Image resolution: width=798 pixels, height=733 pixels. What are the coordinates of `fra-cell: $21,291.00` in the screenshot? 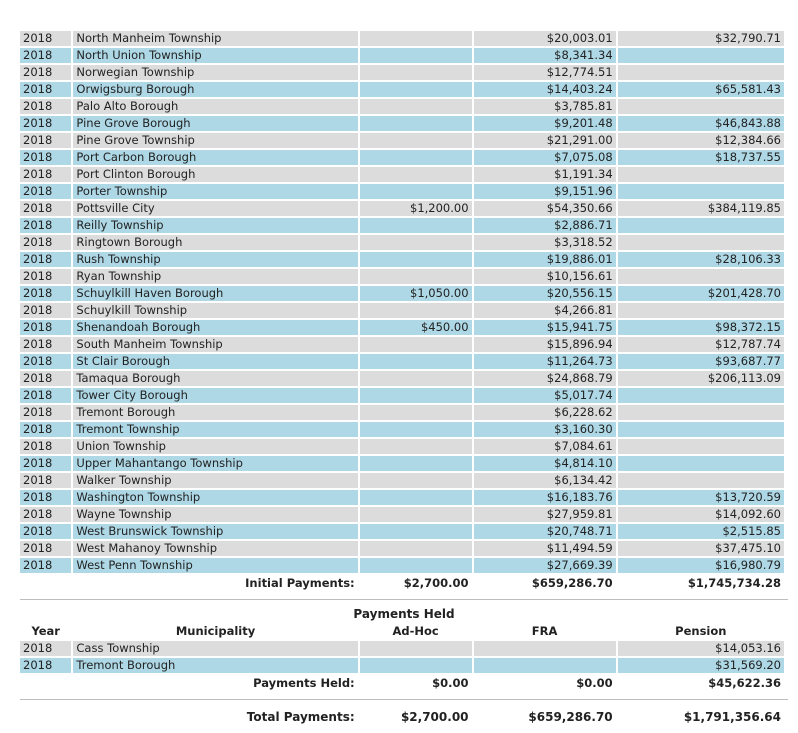 It's located at (544, 140).